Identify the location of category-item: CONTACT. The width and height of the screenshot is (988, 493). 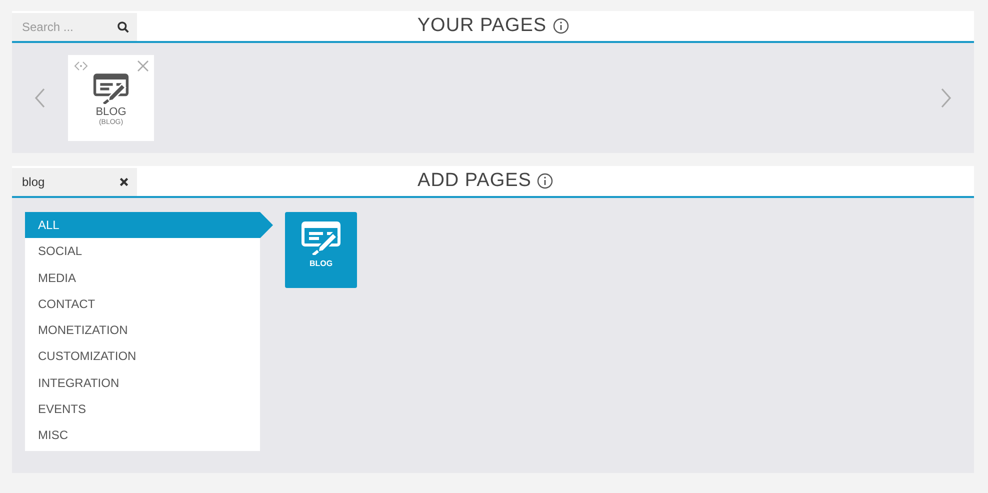
(142, 304).